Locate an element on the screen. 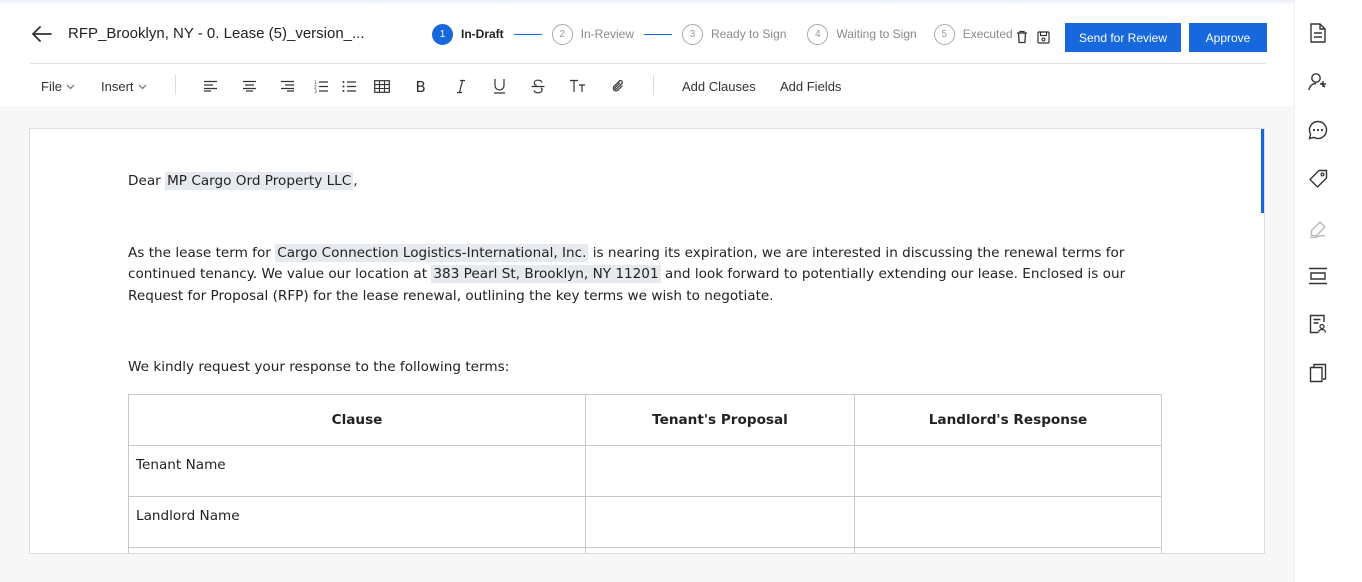  insert-menu: Insert is located at coordinates (124, 86).